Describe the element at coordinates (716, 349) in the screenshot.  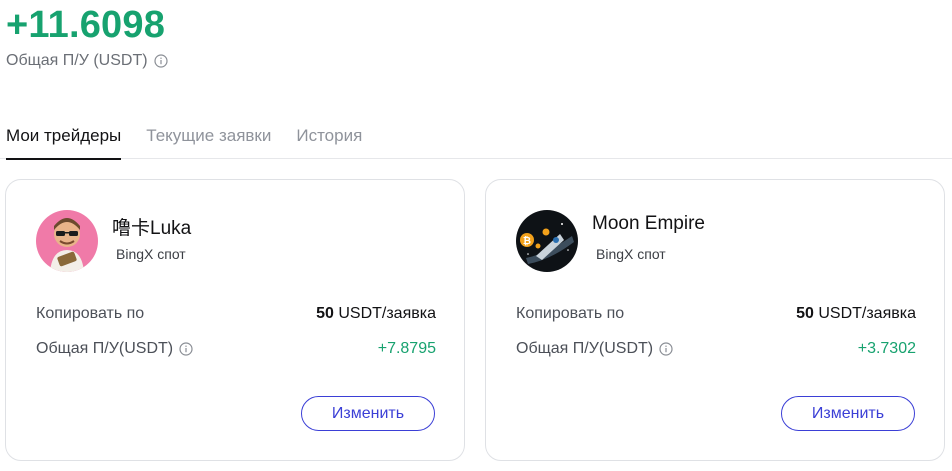
I see `pnl-row: Общая П/У(USDT) +3.7302` at that location.